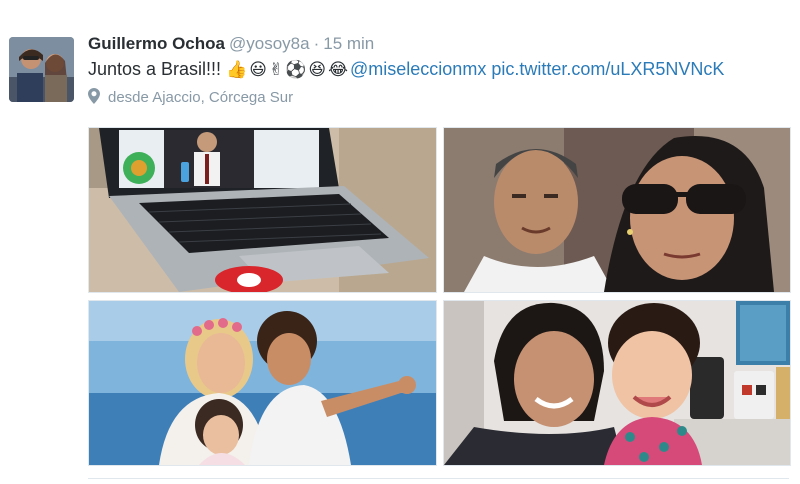  I want to click on author-name: Guillermo Ochoa, so click(156, 43).